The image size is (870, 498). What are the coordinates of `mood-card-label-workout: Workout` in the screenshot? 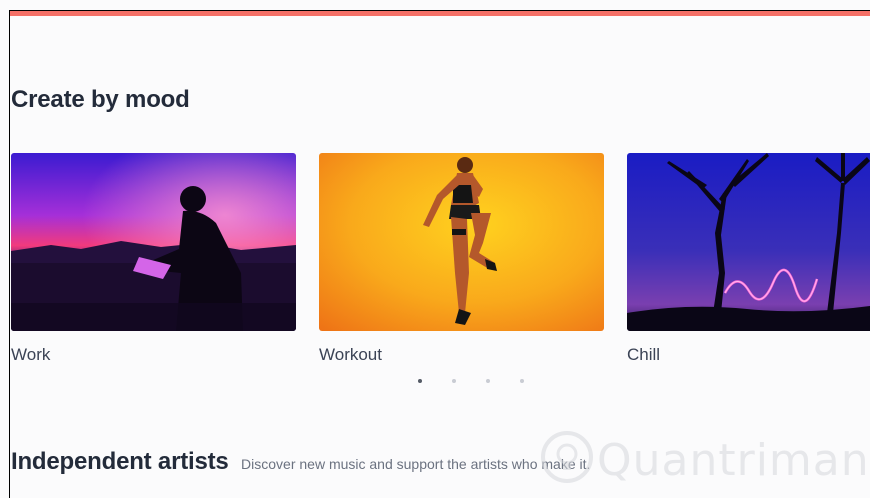 It's located at (461, 355).